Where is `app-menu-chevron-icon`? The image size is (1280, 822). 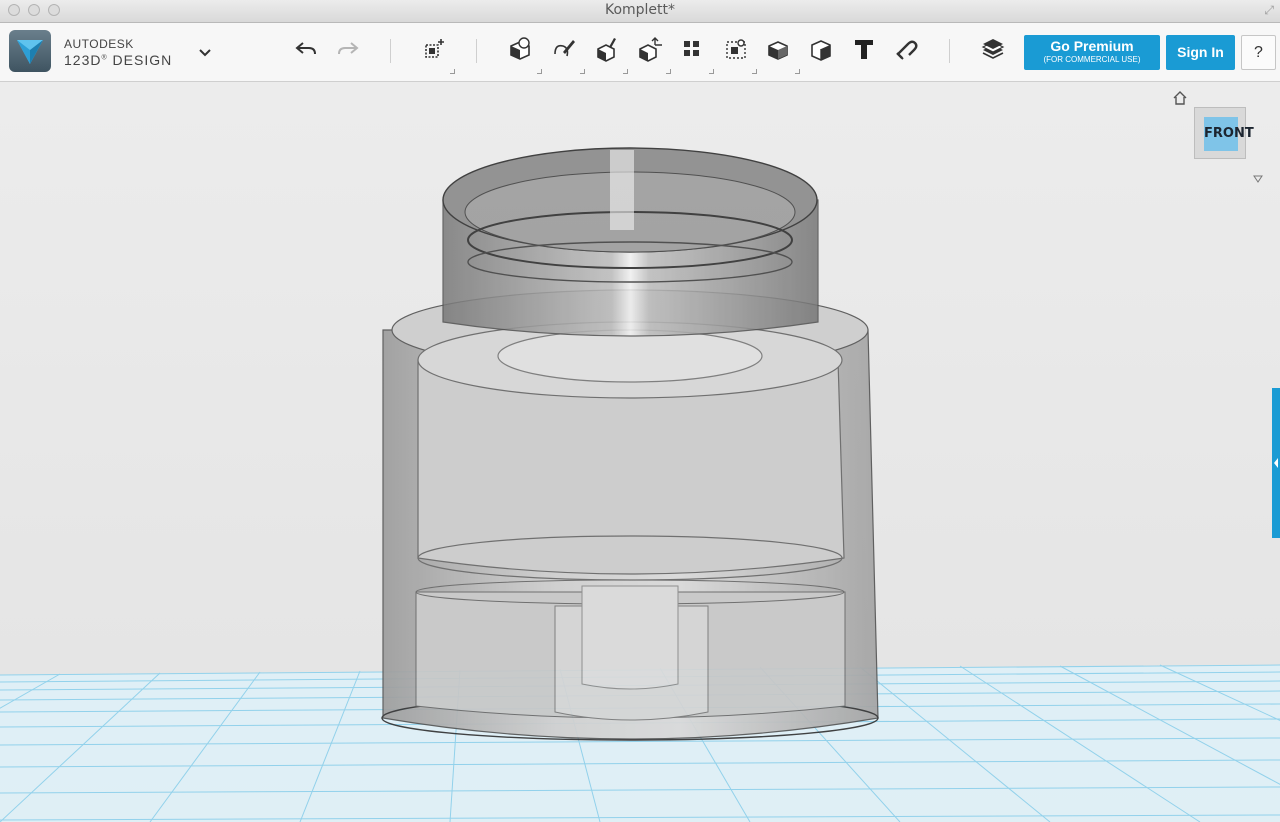
app-menu-chevron-icon is located at coordinates (205, 52).